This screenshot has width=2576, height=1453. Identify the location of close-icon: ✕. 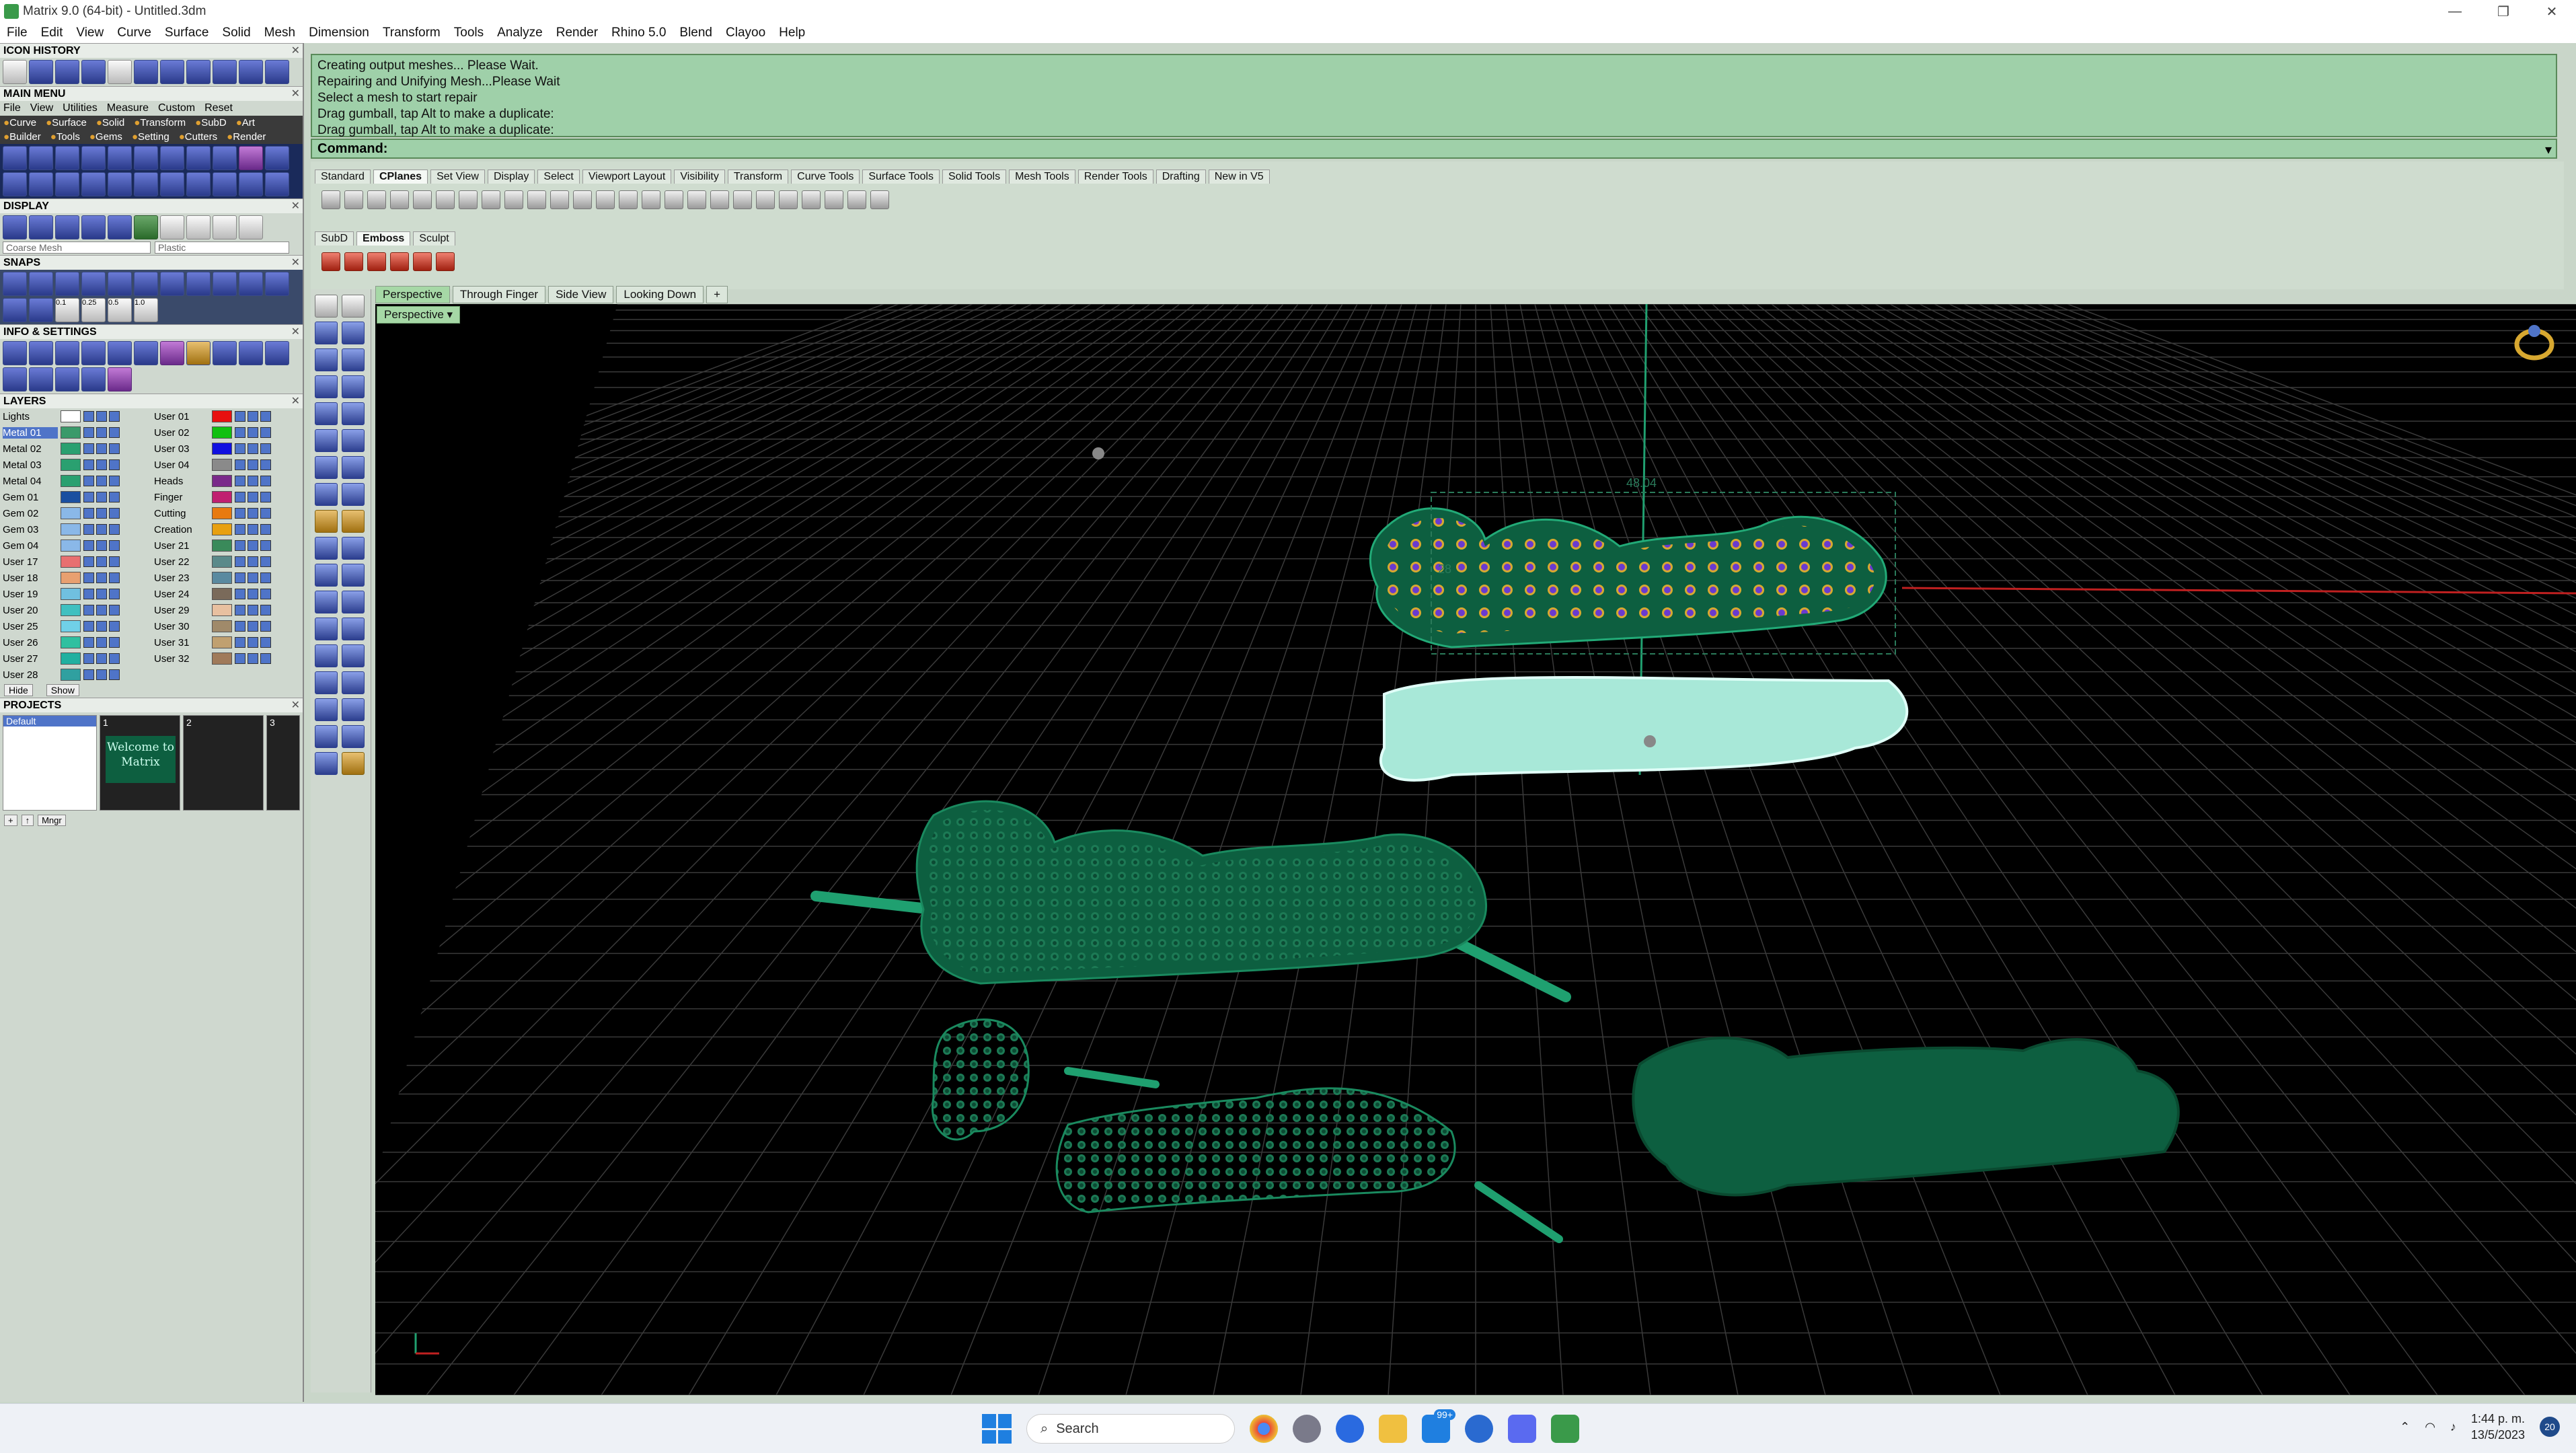
(295, 402).